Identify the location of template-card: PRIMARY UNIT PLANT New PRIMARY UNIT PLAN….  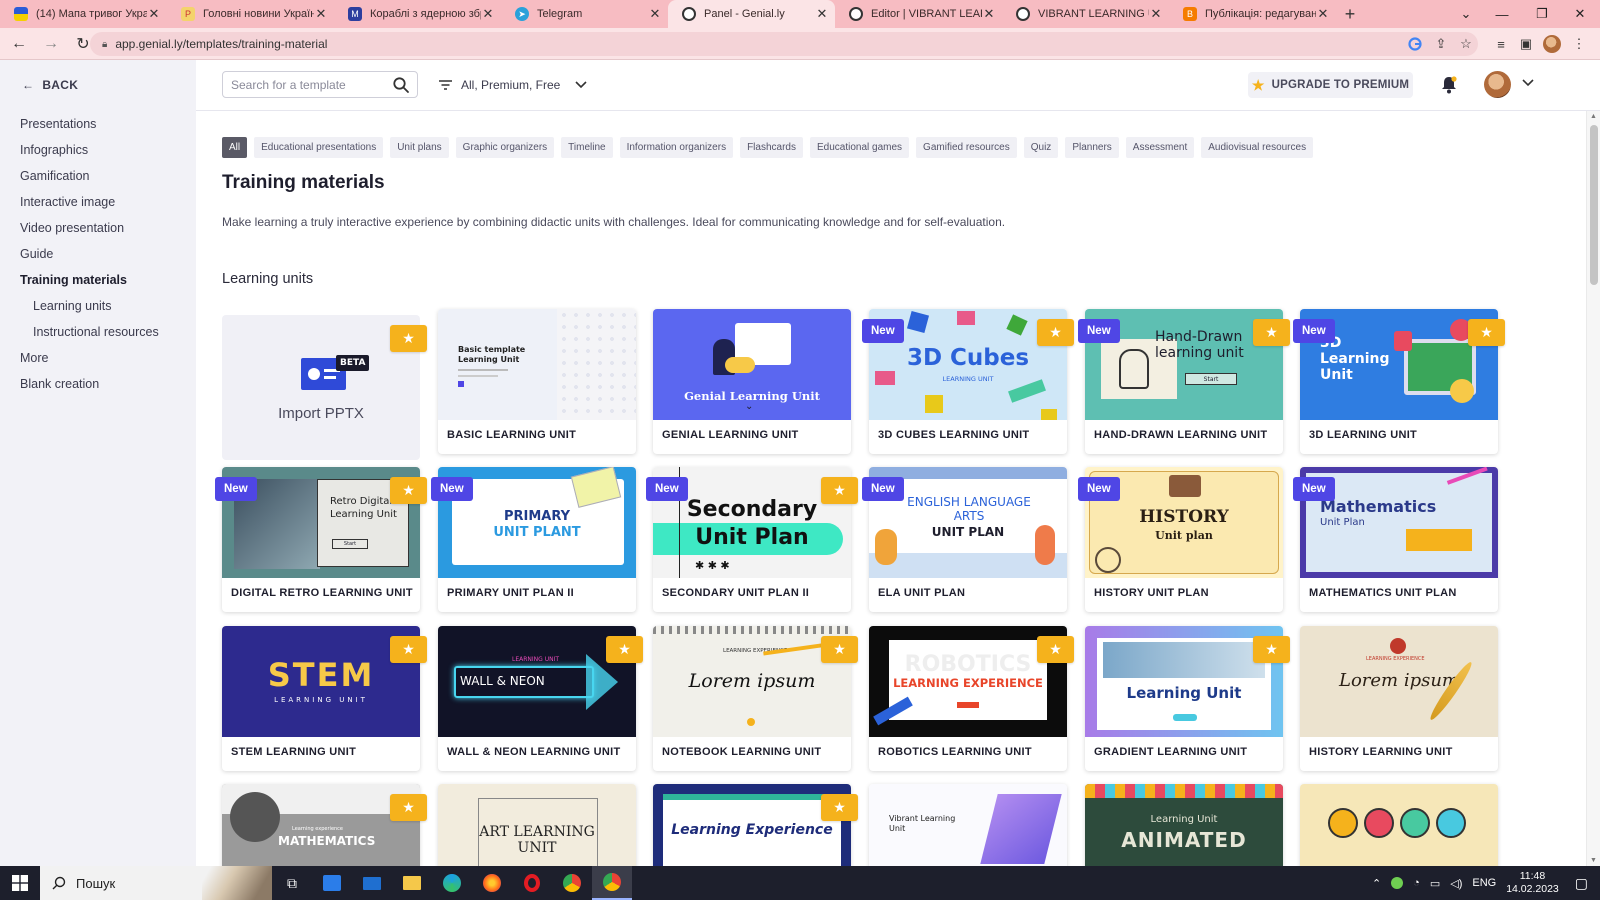
(533, 539).